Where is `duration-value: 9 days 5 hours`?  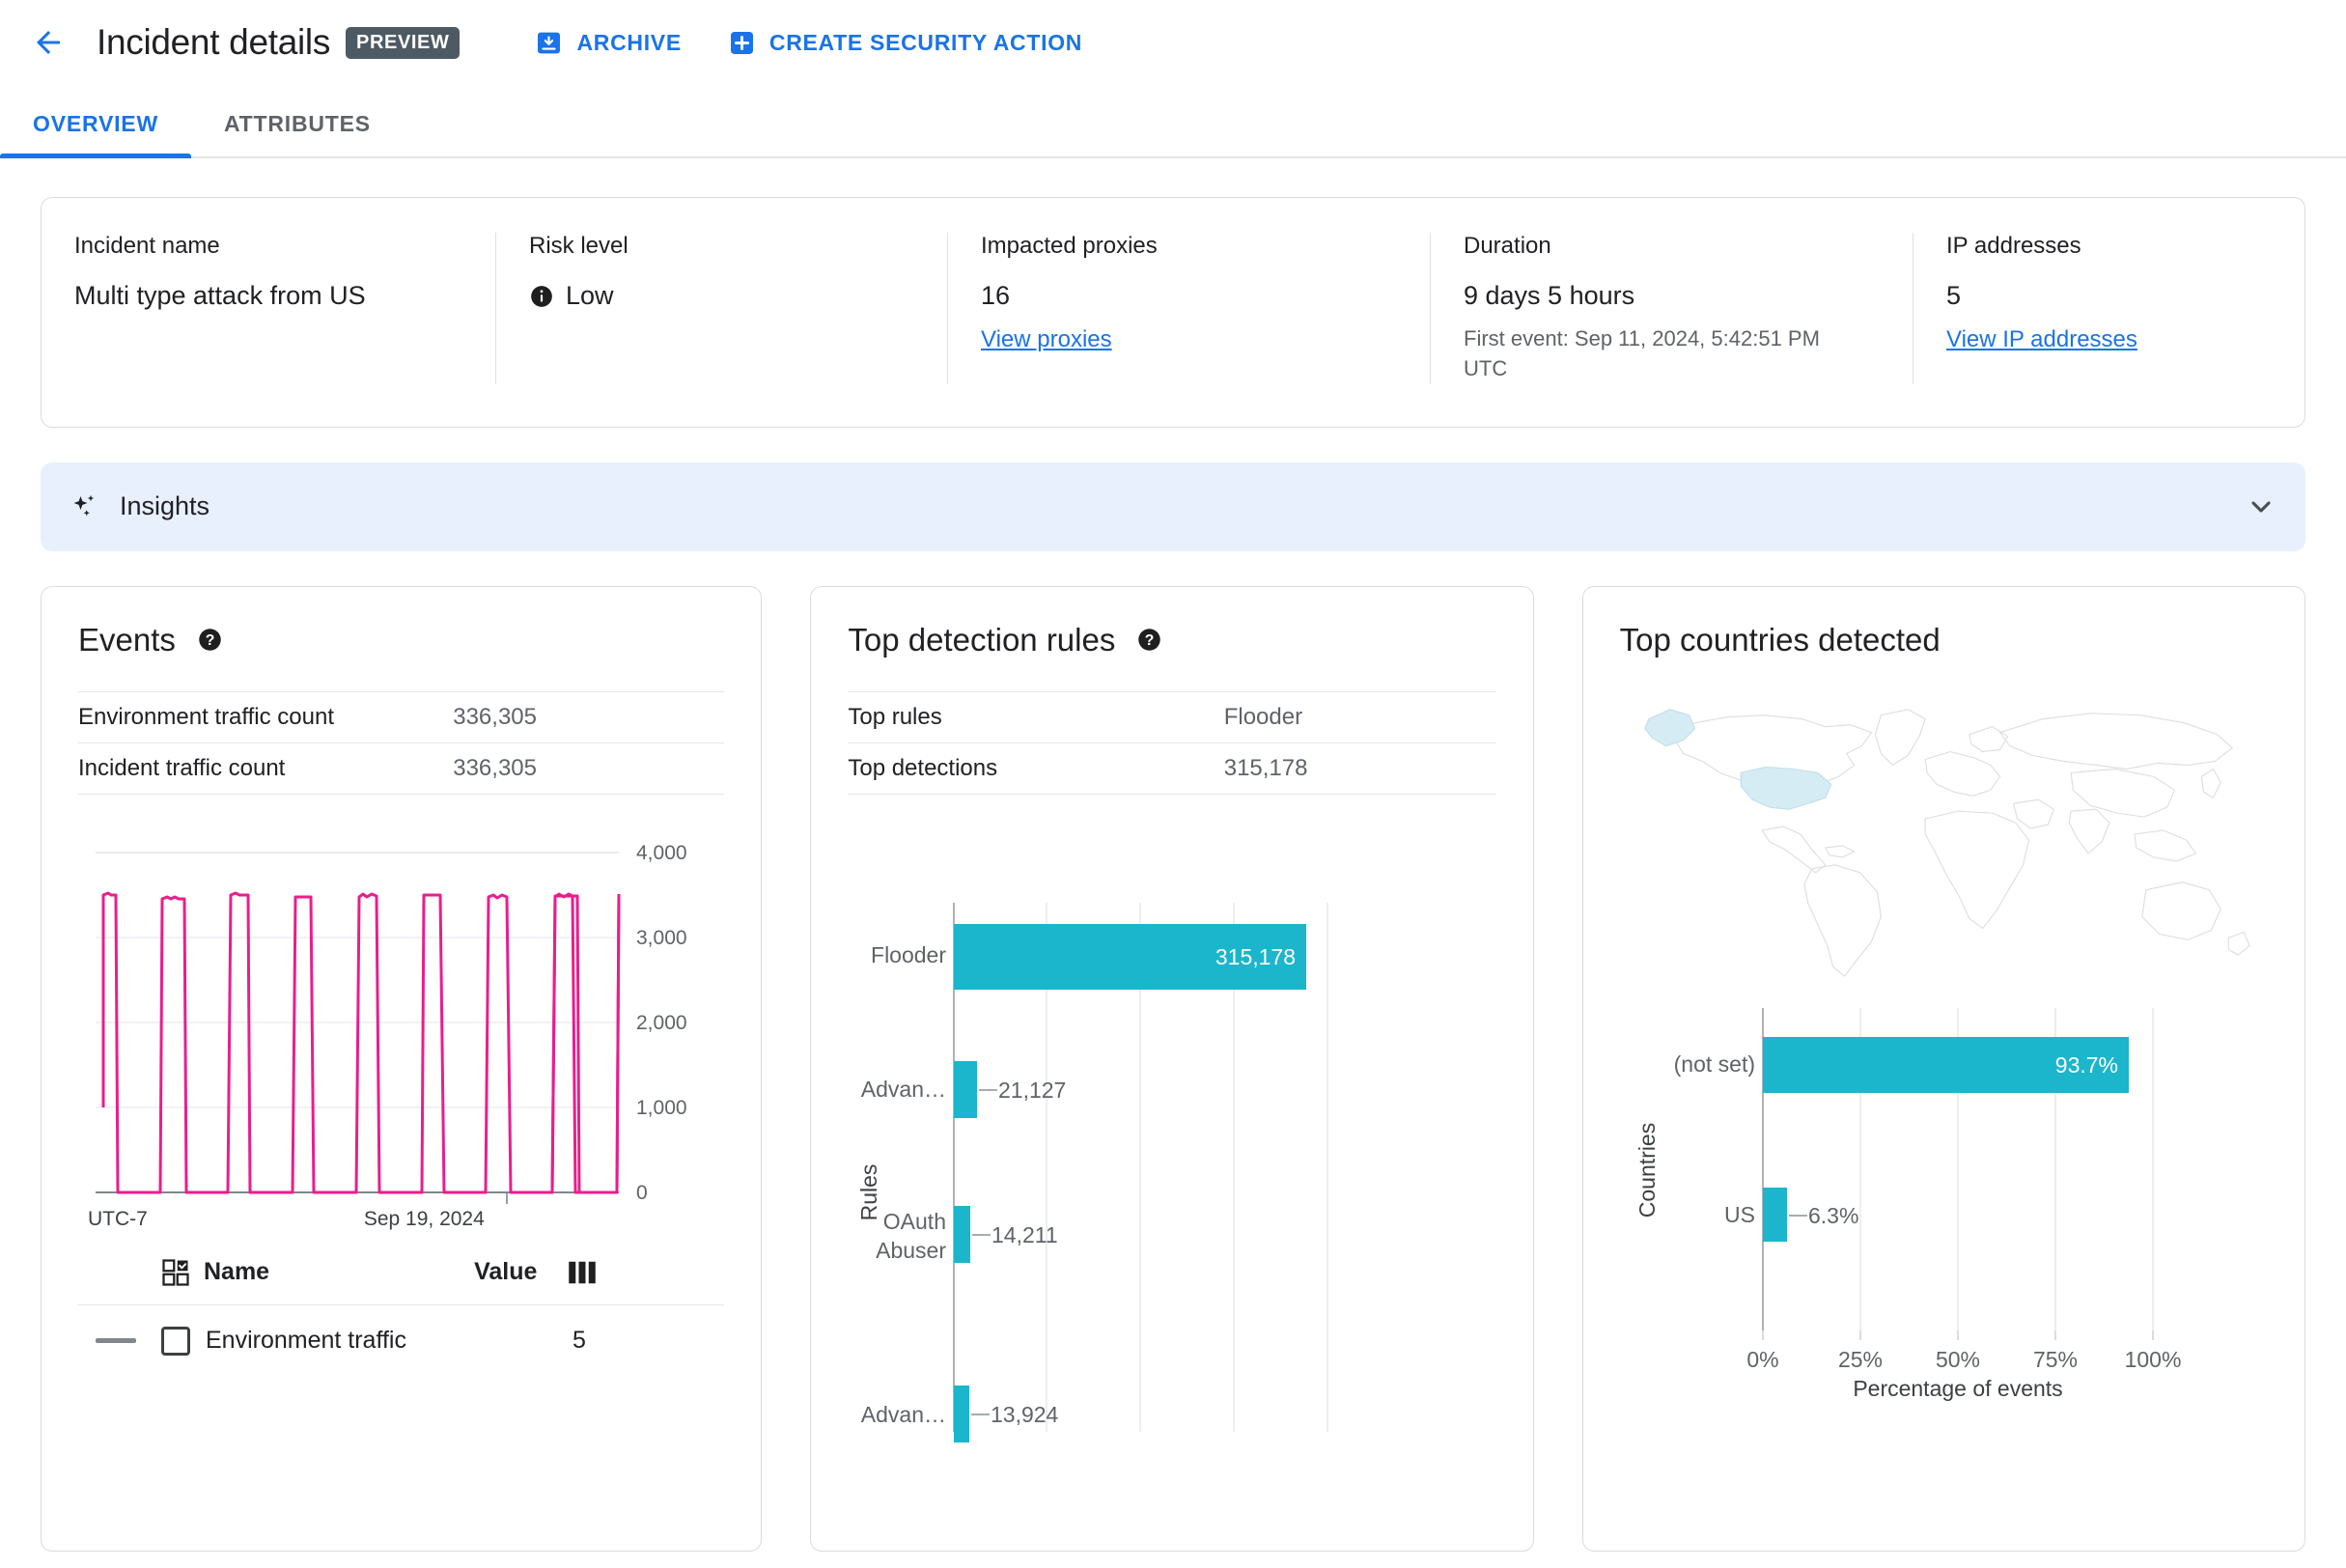
duration-value: 9 days 5 hours is located at coordinates (1549, 296).